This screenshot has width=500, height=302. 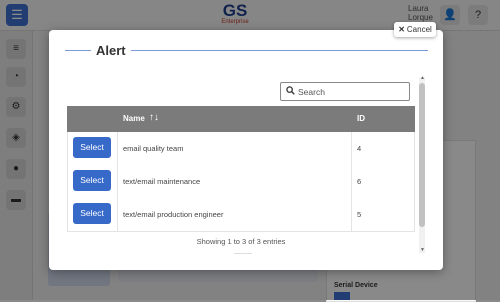 What do you see at coordinates (359, 214) in the screenshot?
I see `row-id: 5` at bounding box center [359, 214].